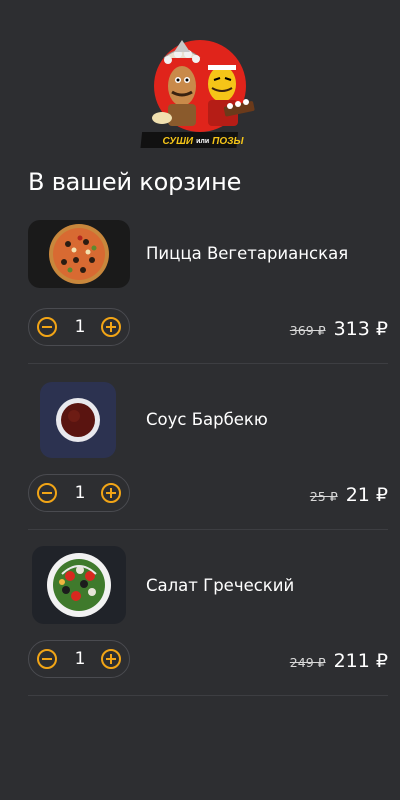 The width and height of the screenshot is (400, 800). Describe the element at coordinates (360, 329) in the screenshot. I see `current-price: 313 ₽` at that location.